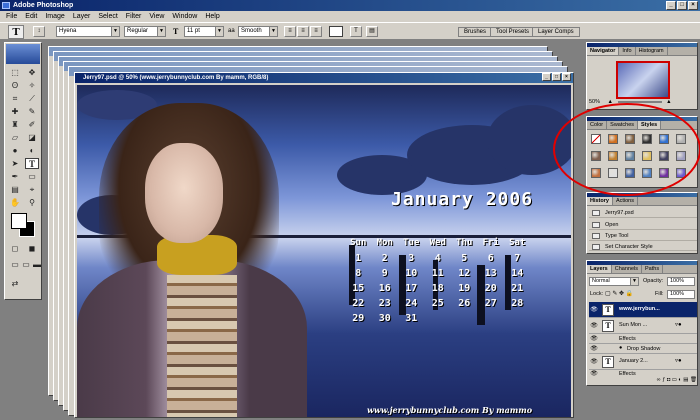 The width and height of the screenshot is (700, 420). I want to click on menu-help: Help, so click(212, 16).